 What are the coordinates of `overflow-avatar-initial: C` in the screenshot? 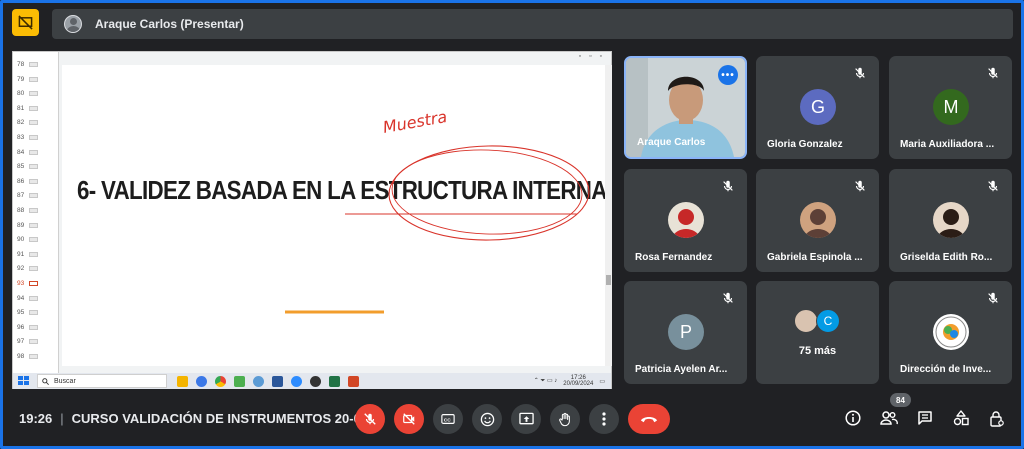 It's located at (828, 321).